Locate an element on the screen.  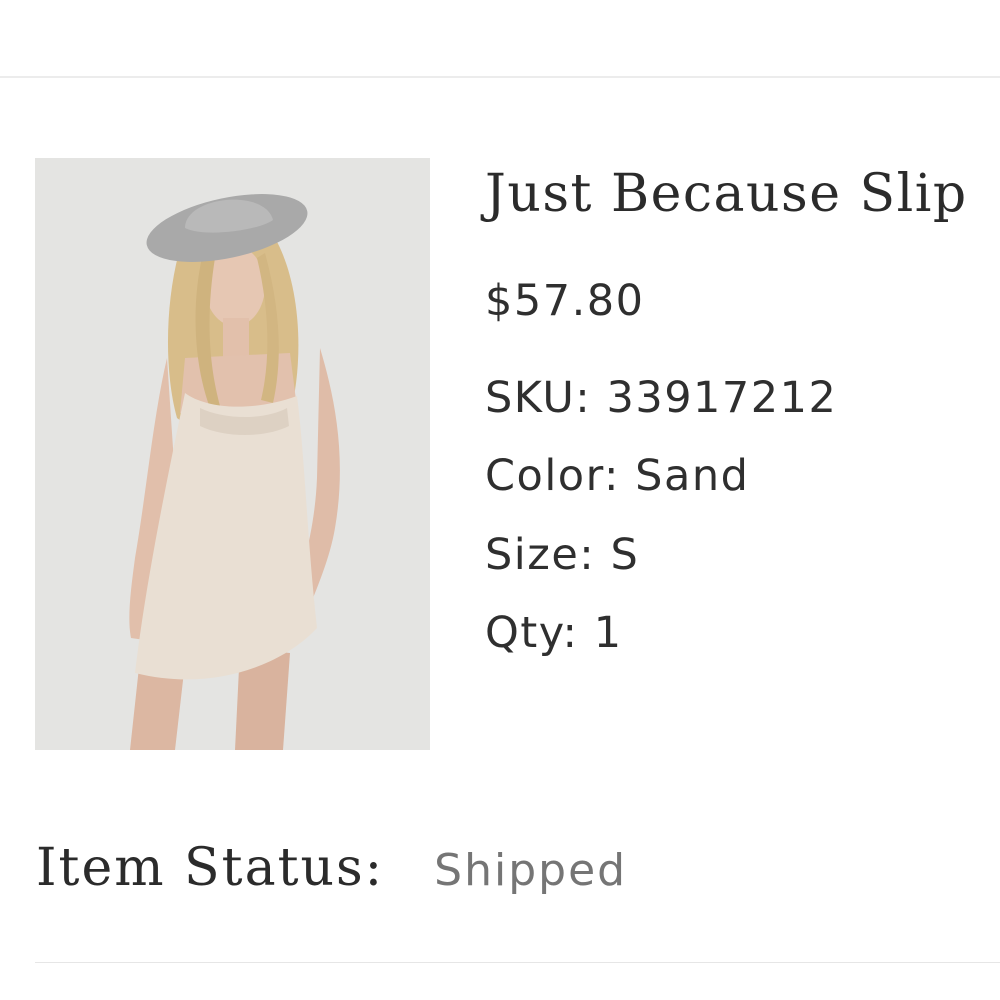
top-divider is located at coordinates (500, 77).